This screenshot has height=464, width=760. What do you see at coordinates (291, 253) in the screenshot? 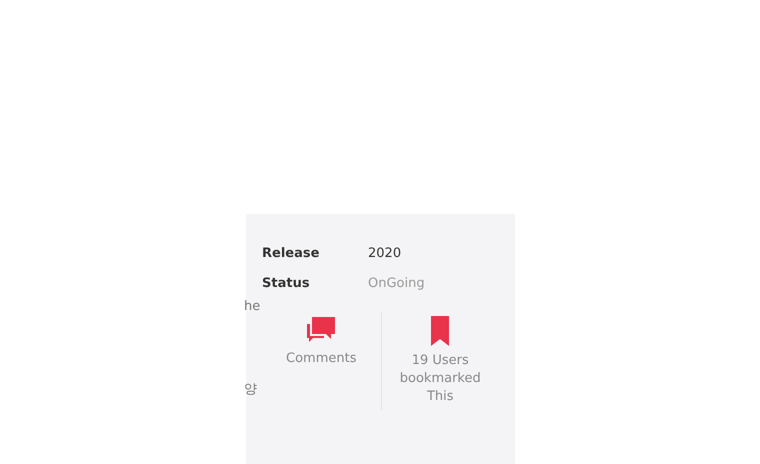
I see `info-label: Release` at bounding box center [291, 253].